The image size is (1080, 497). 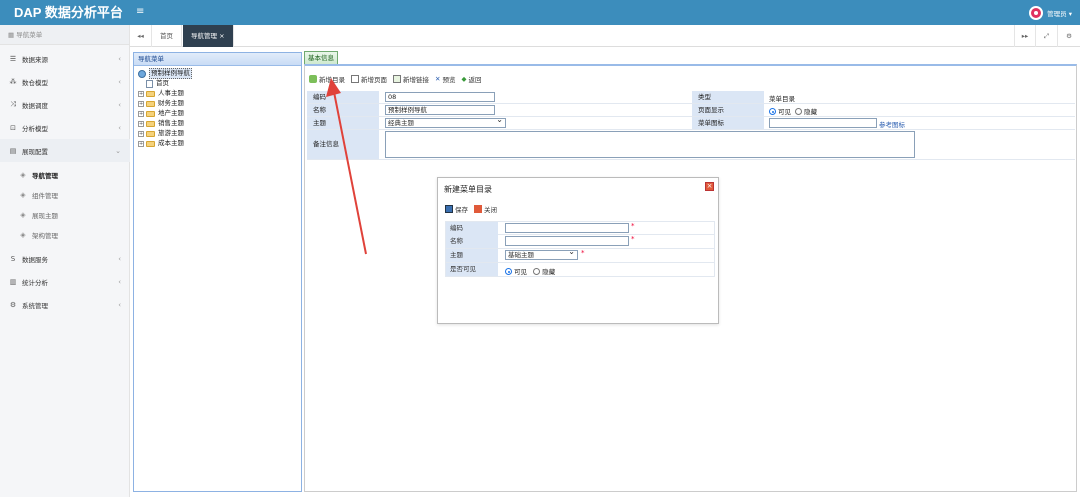 What do you see at coordinates (13, 127) in the screenshot?
I see `analysis-icon: ⊡` at bounding box center [13, 127].